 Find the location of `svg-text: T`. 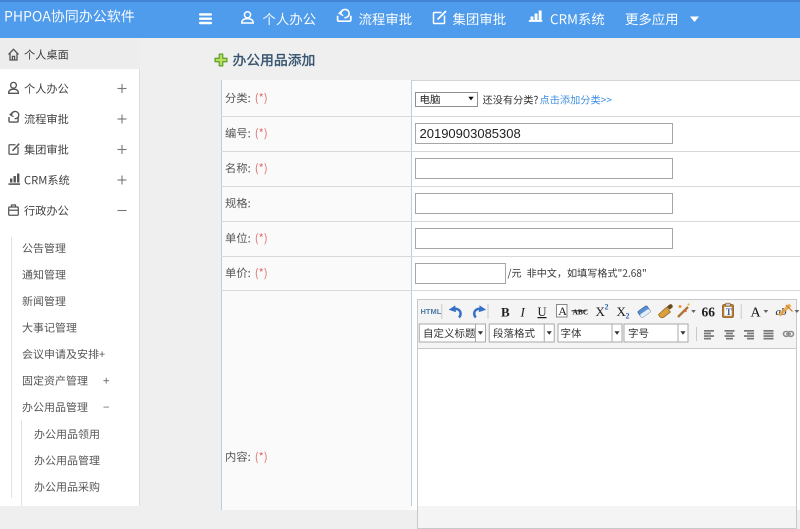

svg-text: T is located at coordinates (729, 312).